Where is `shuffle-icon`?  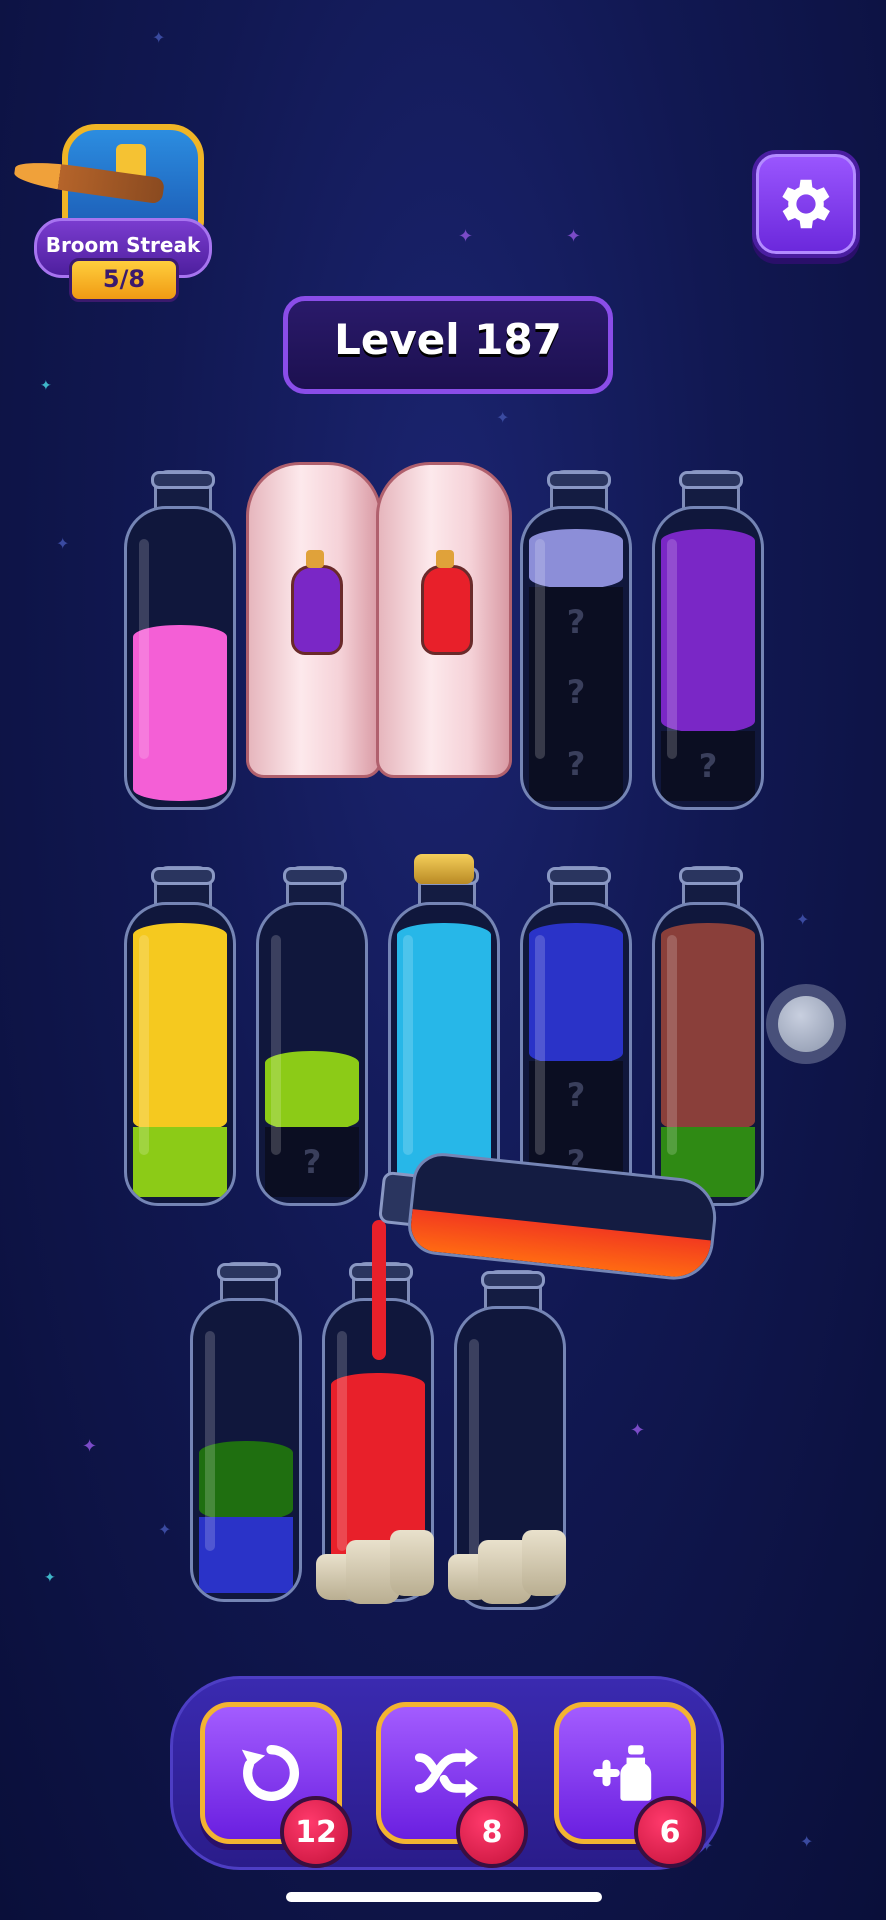
shuffle-icon is located at coordinates (446, 1773).